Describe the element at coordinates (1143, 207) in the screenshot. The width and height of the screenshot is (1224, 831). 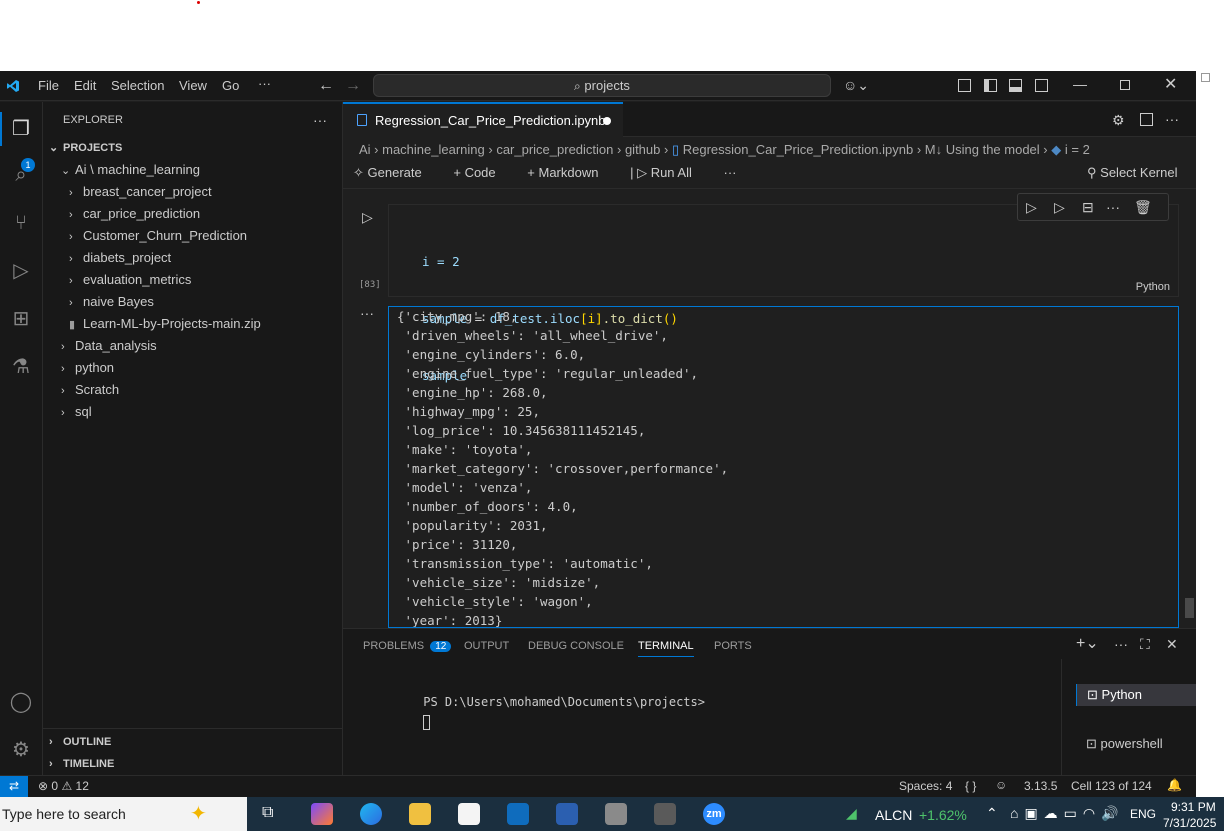
I see `delete-cell-icon: 🗑` at that location.